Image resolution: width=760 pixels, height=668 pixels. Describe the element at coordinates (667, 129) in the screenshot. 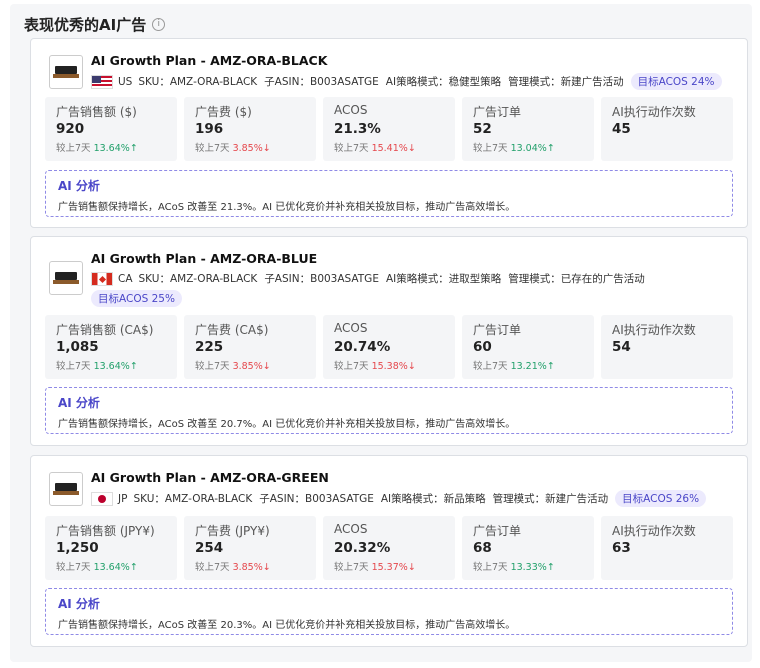

I see `metric-ai-actions: AI执行动作次数 45` at that location.